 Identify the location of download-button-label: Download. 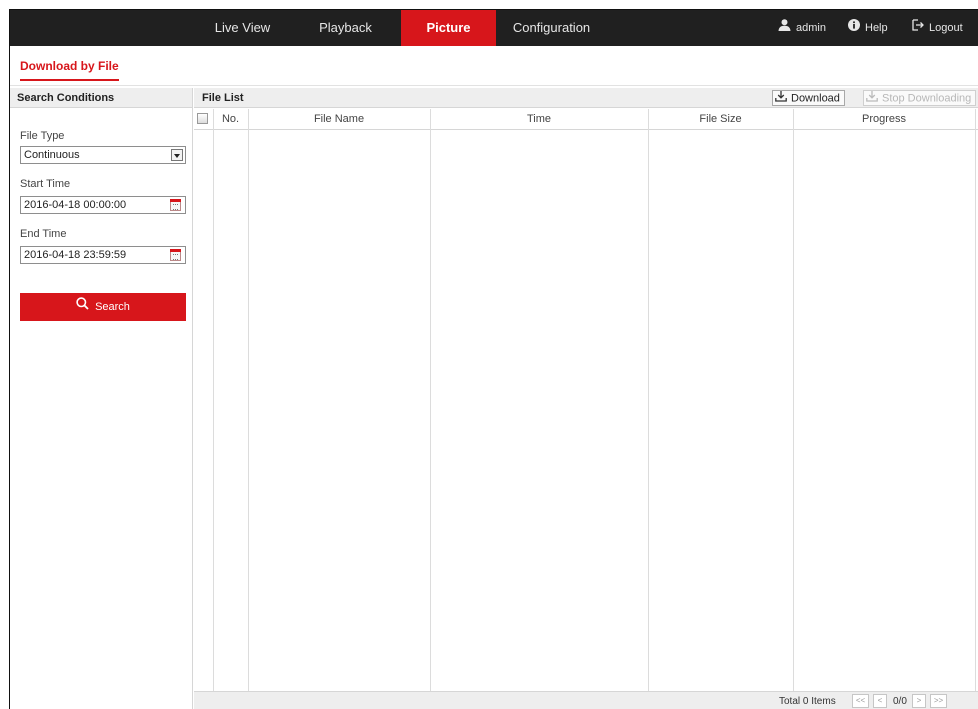
(815, 98).